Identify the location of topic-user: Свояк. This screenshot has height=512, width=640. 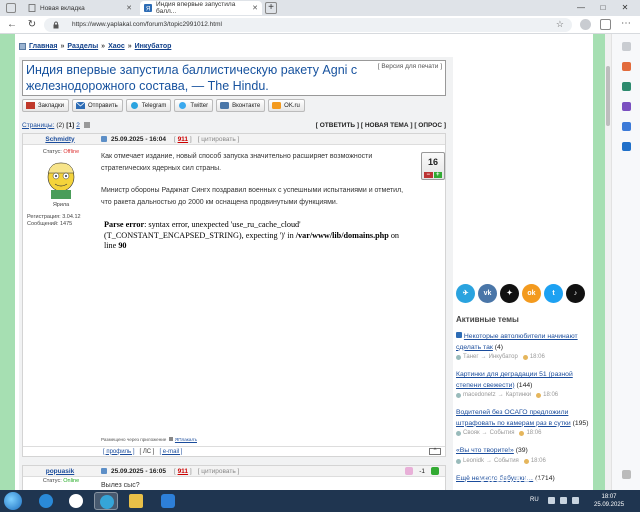
(471, 433).